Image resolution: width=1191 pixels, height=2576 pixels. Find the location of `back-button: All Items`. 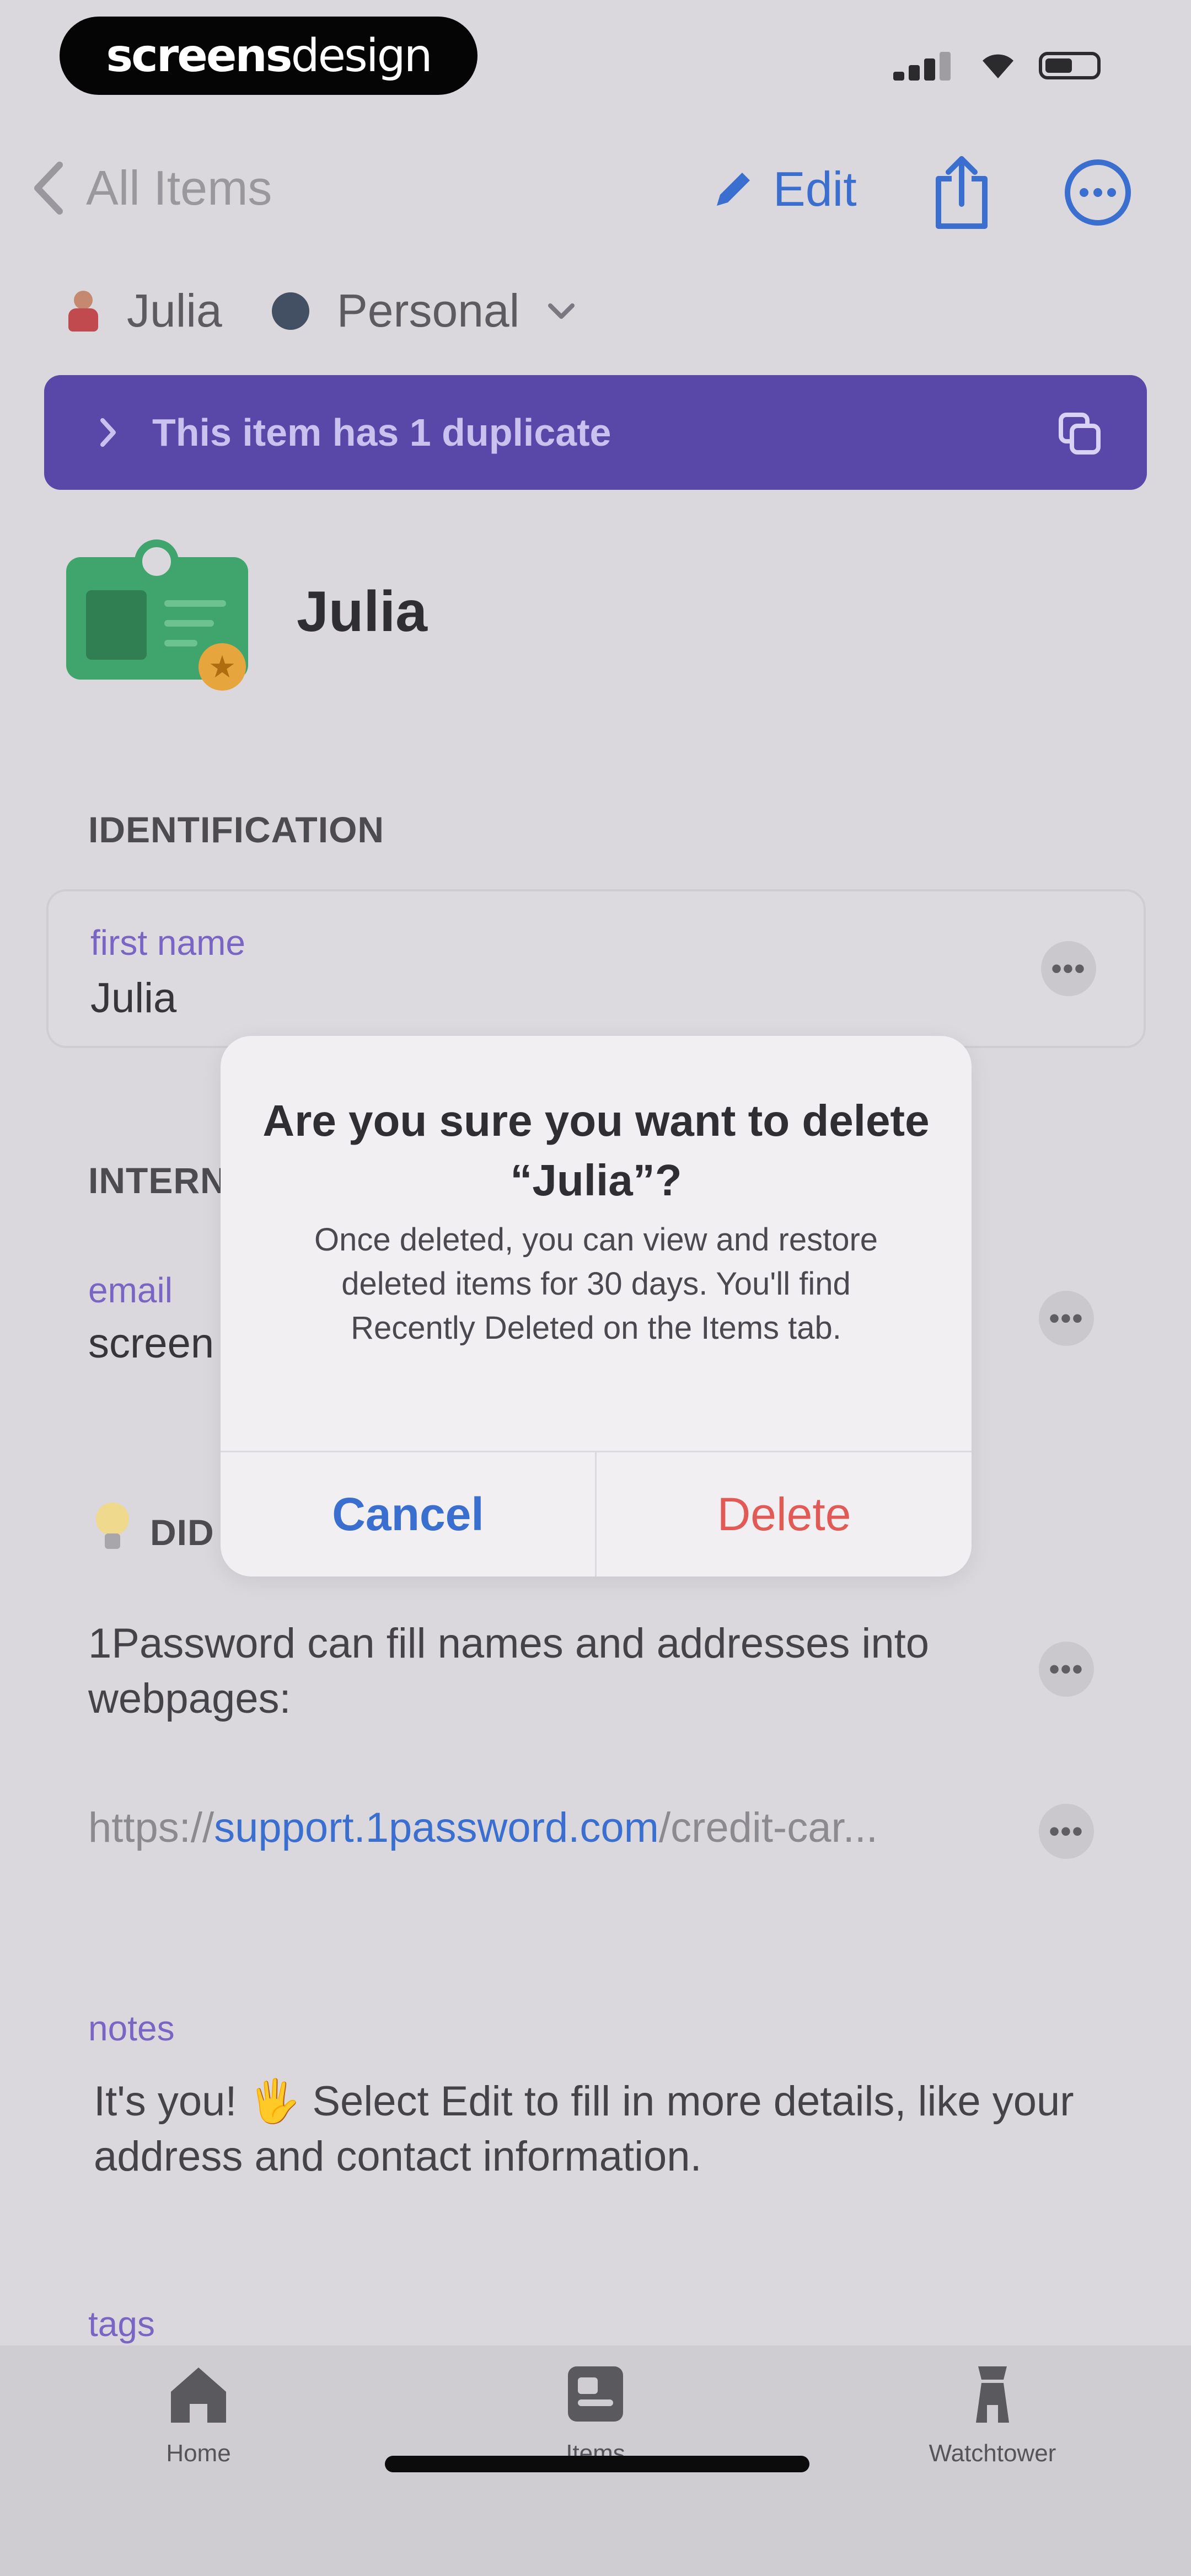

back-button: All Items is located at coordinates (152, 188).